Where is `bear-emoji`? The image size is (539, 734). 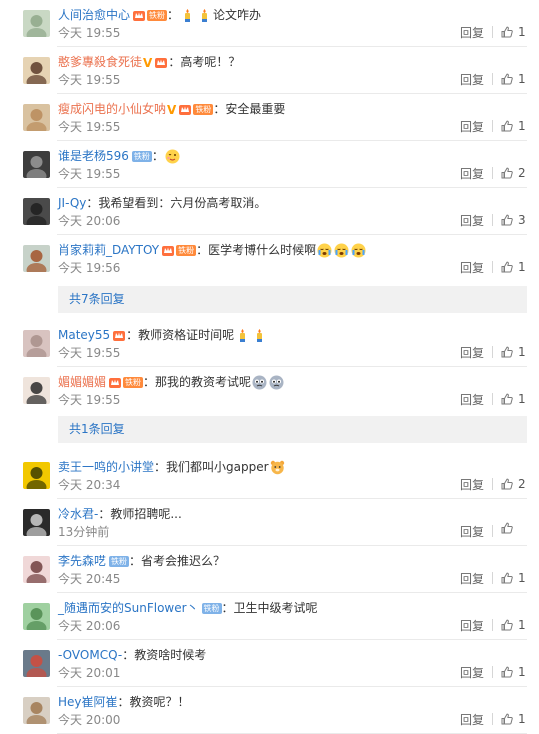 bear-emoji is located at coordinates (277, 467).